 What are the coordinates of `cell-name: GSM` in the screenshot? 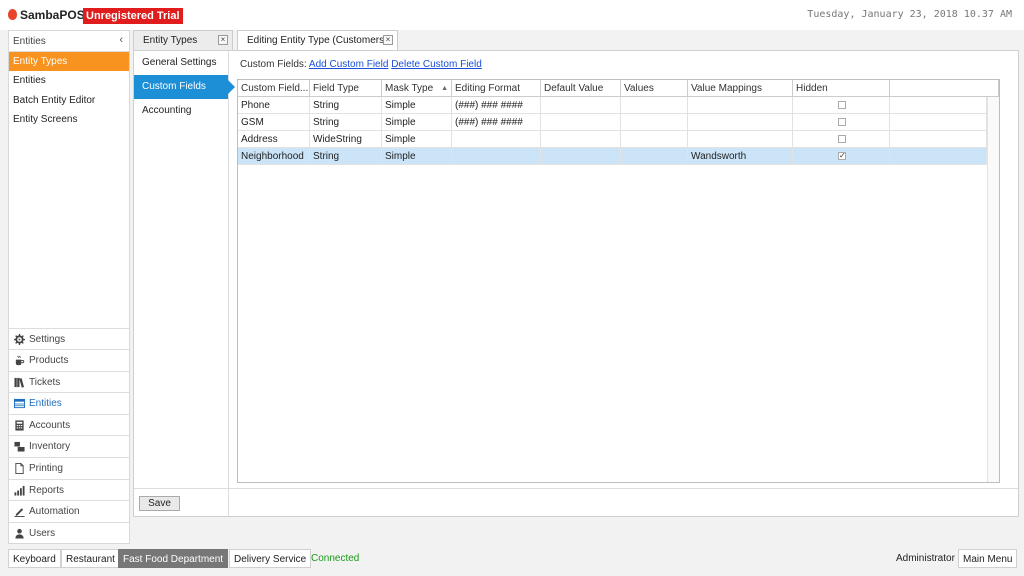 It's located at (274, 122).